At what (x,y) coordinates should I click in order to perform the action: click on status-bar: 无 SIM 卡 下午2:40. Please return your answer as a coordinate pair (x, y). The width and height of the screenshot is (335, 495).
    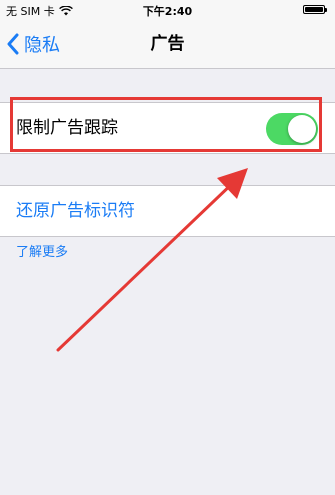
    Looking at the image, I should click on (167, 10).